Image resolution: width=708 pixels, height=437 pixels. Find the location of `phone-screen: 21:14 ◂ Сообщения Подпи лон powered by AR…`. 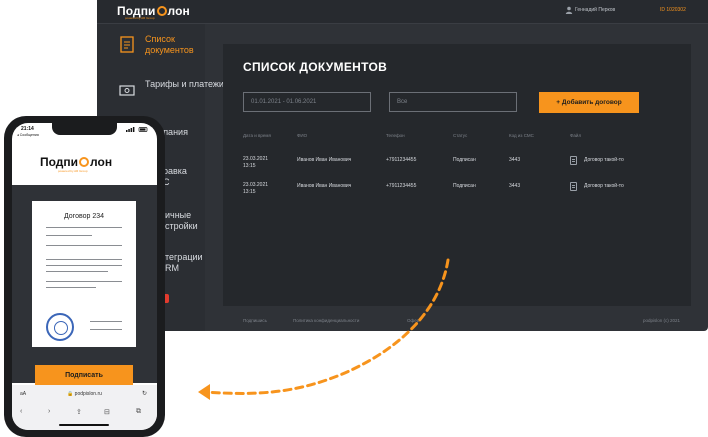

phone-screen: 21:14 ◂ Сообщения Подпи лон powered by AR… is located at coordinates (84, 276).